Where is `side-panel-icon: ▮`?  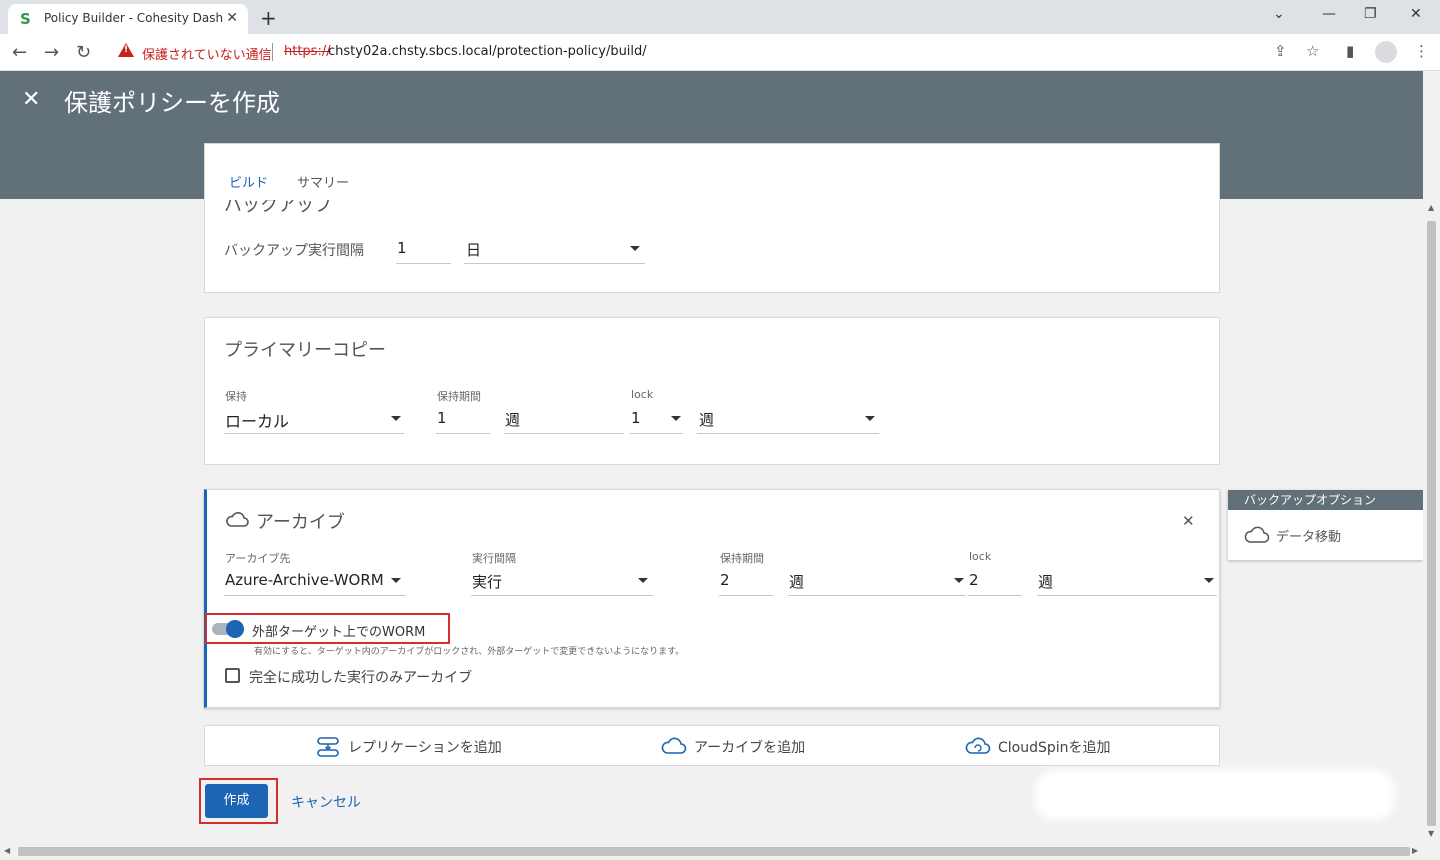 side-panel-icon: ▮ is located at coordinates (1350, 51).